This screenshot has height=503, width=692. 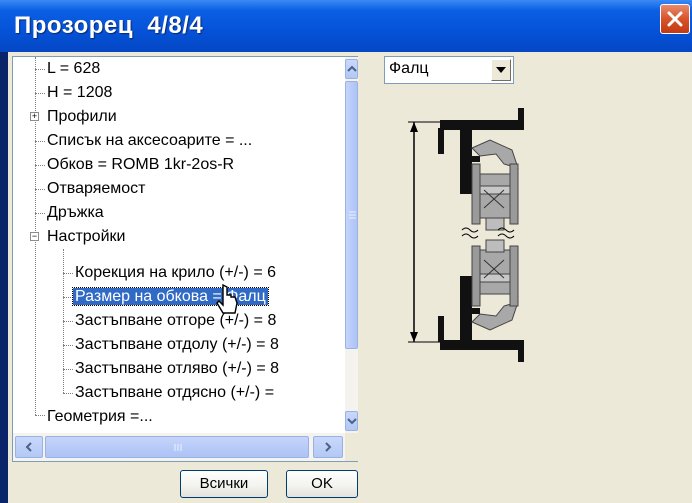 What do you see at coordinates (351, 447) in the screenshot?
I see `scrollbar-corner` at bounding box center [351, 447].